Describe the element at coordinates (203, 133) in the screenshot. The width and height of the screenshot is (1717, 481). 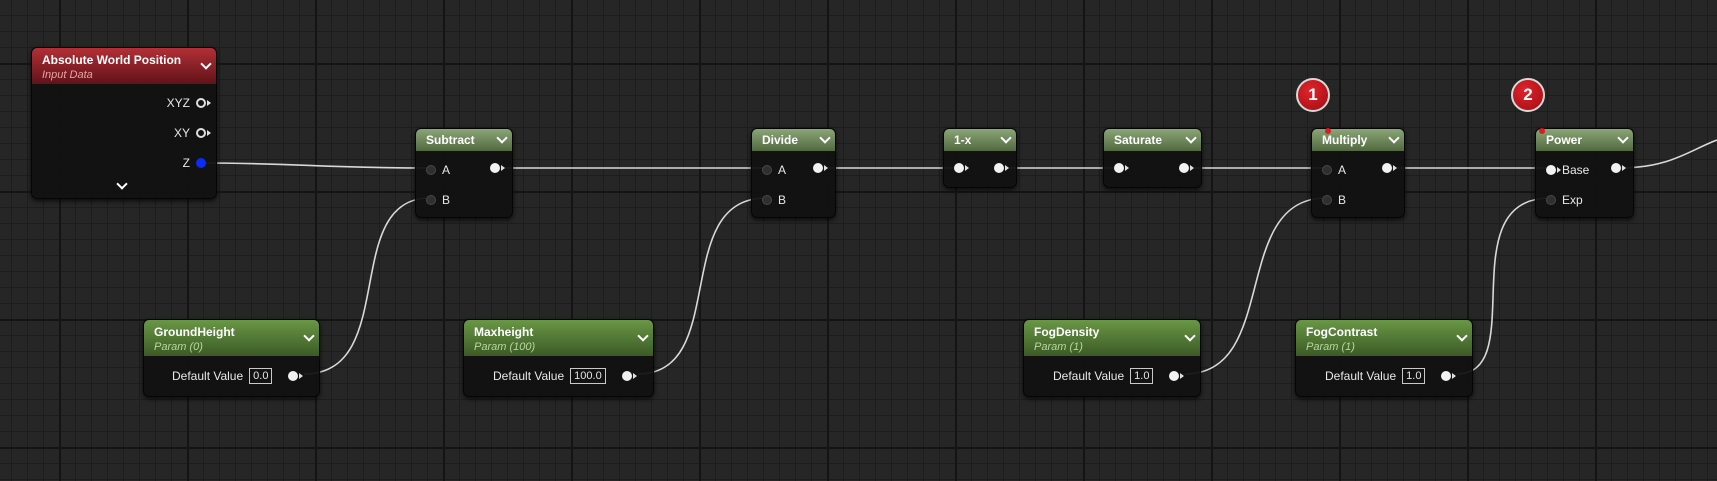
I see `output-xy-pin` at that location.